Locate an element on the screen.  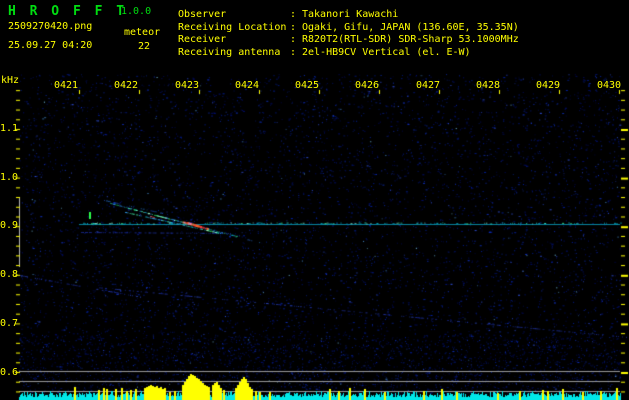
freq-tick-label: 1.1 is located at coordinates (9, 128).